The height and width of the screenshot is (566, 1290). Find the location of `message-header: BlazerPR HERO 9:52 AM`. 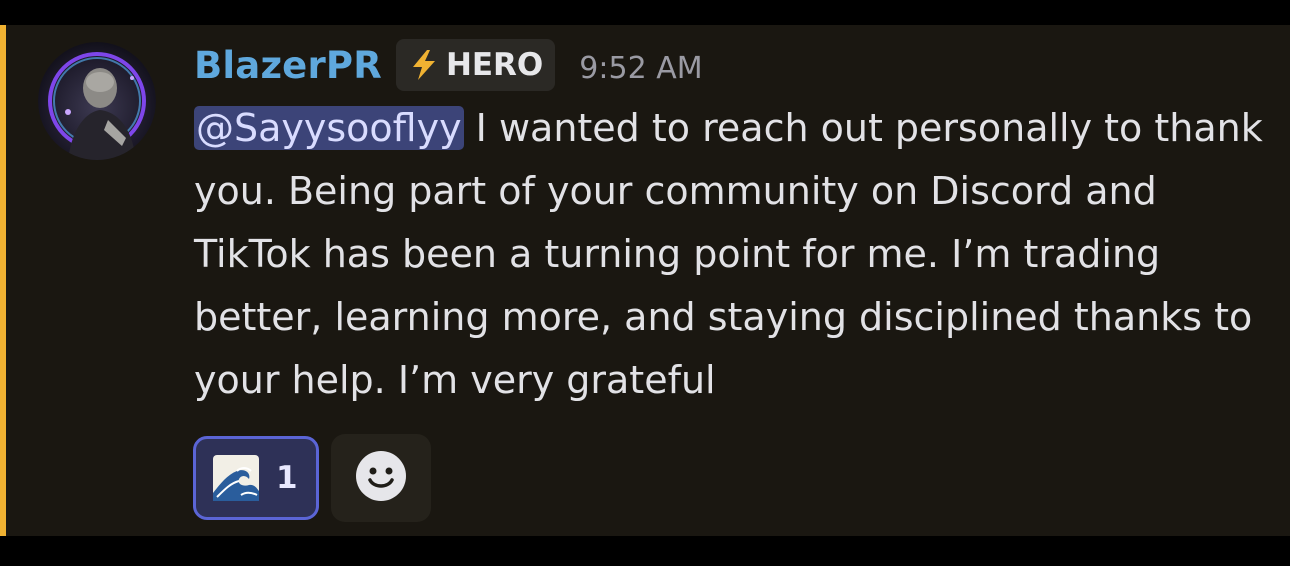

message-header: BlazerPR HERO 9:52 AM is located at coordinates (448, 65).